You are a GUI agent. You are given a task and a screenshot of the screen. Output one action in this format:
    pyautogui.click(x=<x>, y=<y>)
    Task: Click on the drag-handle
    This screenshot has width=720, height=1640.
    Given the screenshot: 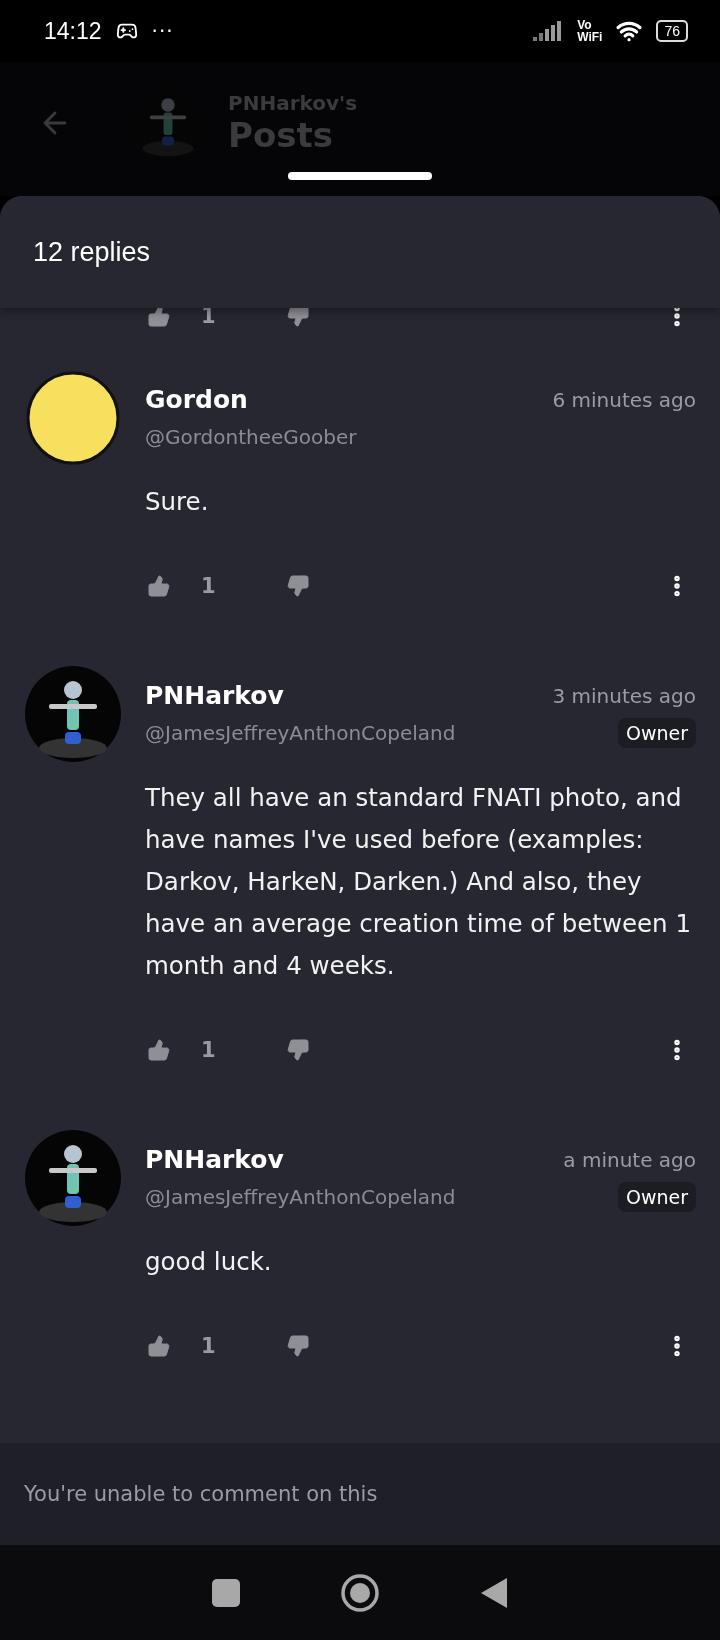 What is the action you would take?
    pyautogui.click(x=360, y=176)
    